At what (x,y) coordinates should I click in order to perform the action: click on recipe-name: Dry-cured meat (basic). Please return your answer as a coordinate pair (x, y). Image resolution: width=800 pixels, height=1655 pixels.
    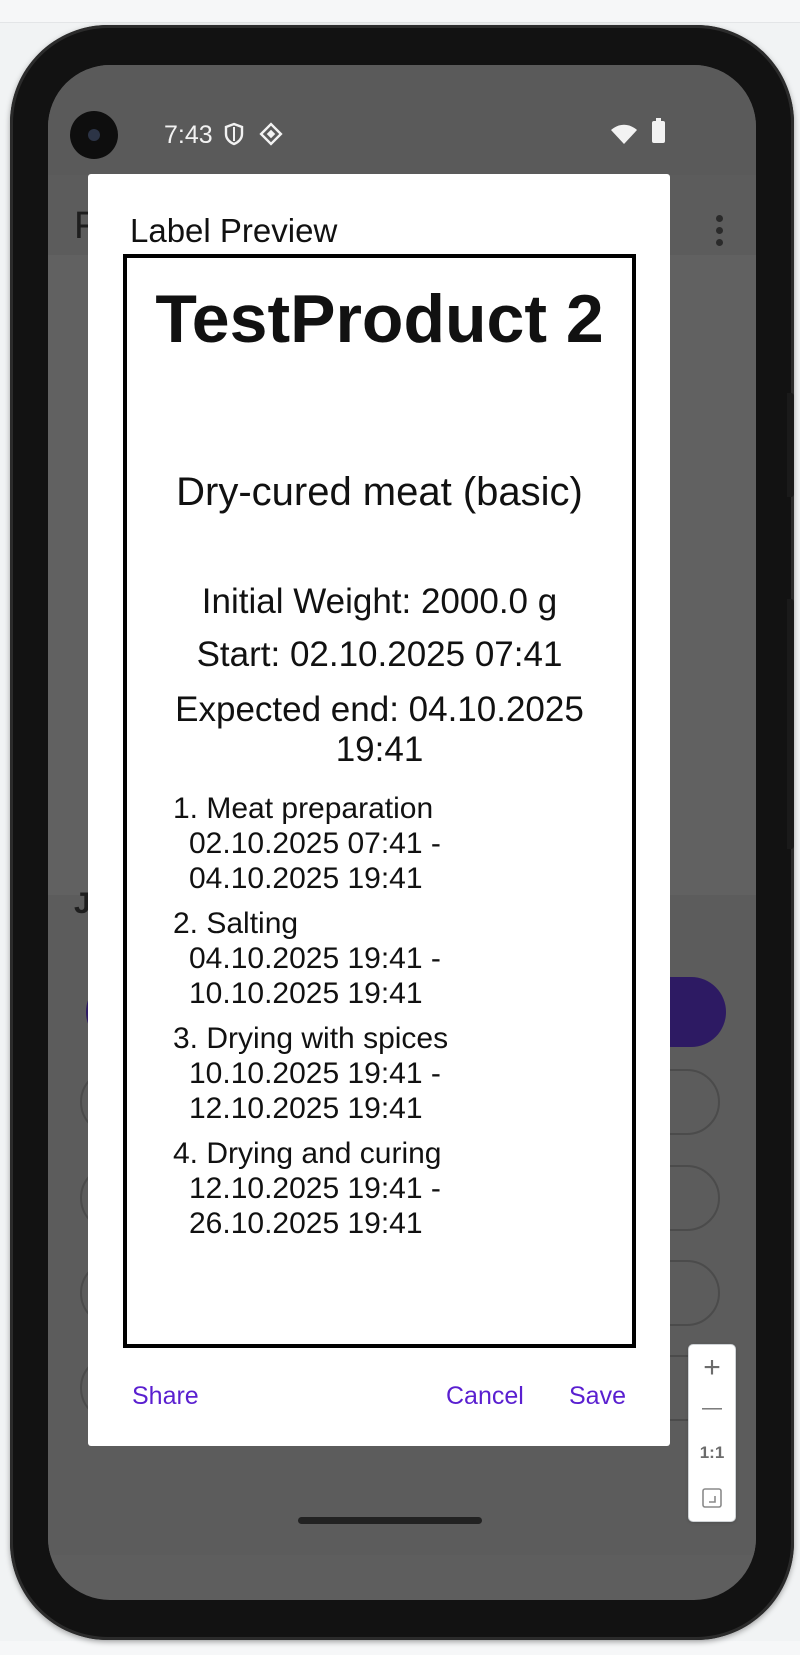
    Looking at the image, I should click on (379, 492).